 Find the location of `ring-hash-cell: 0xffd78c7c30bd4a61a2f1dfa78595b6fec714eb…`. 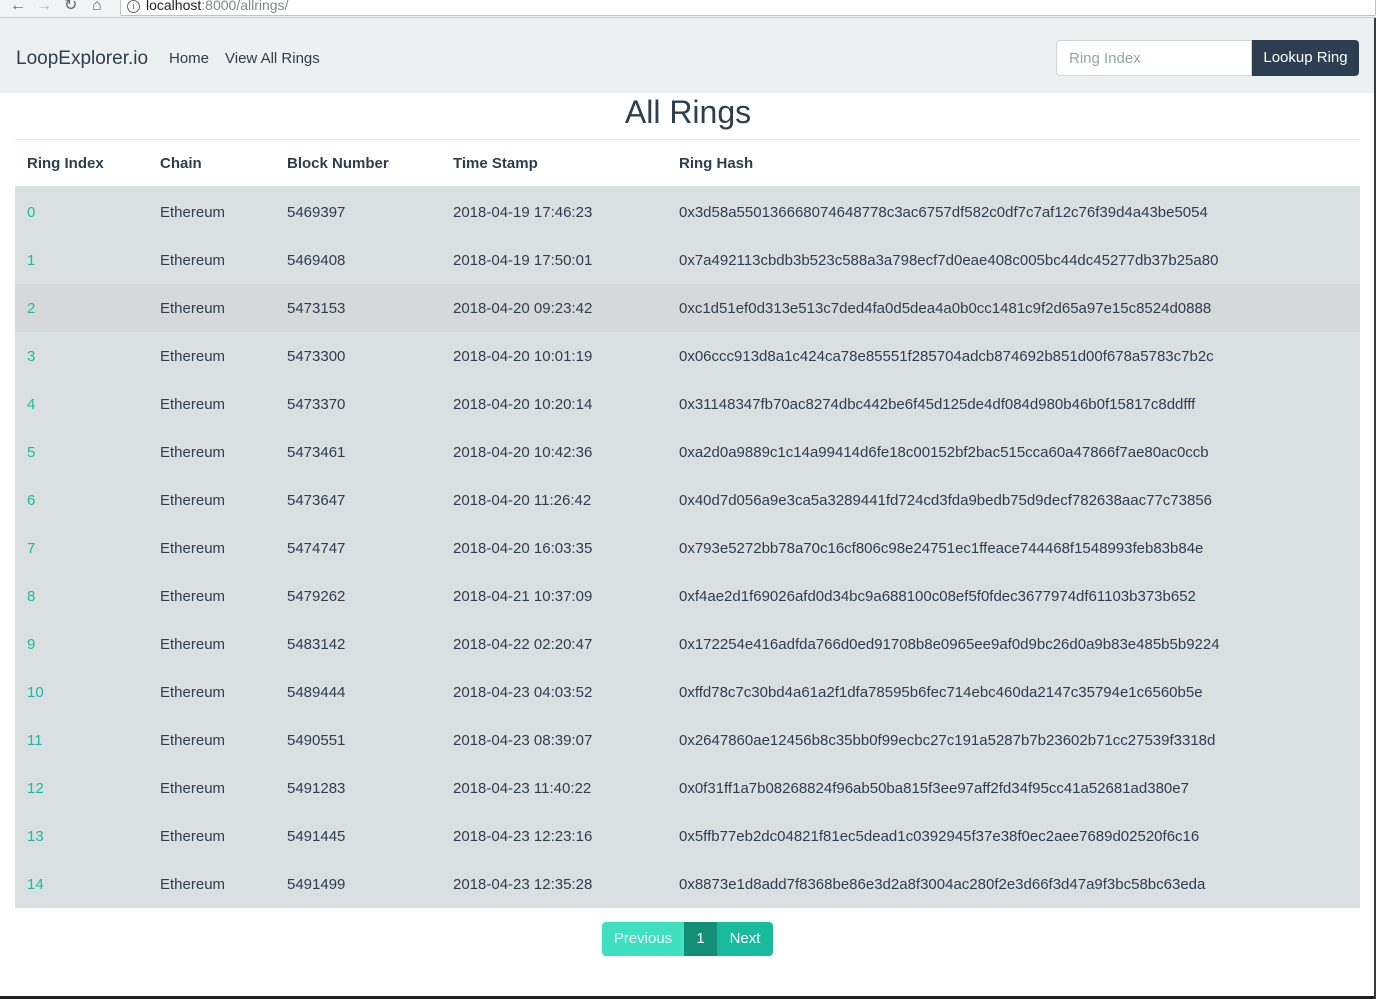

ring-hash-cell: 0xffd78c7c30bd4a61a2f1dfa78595b6fec714eb… is located at coordinates (1013, 692).